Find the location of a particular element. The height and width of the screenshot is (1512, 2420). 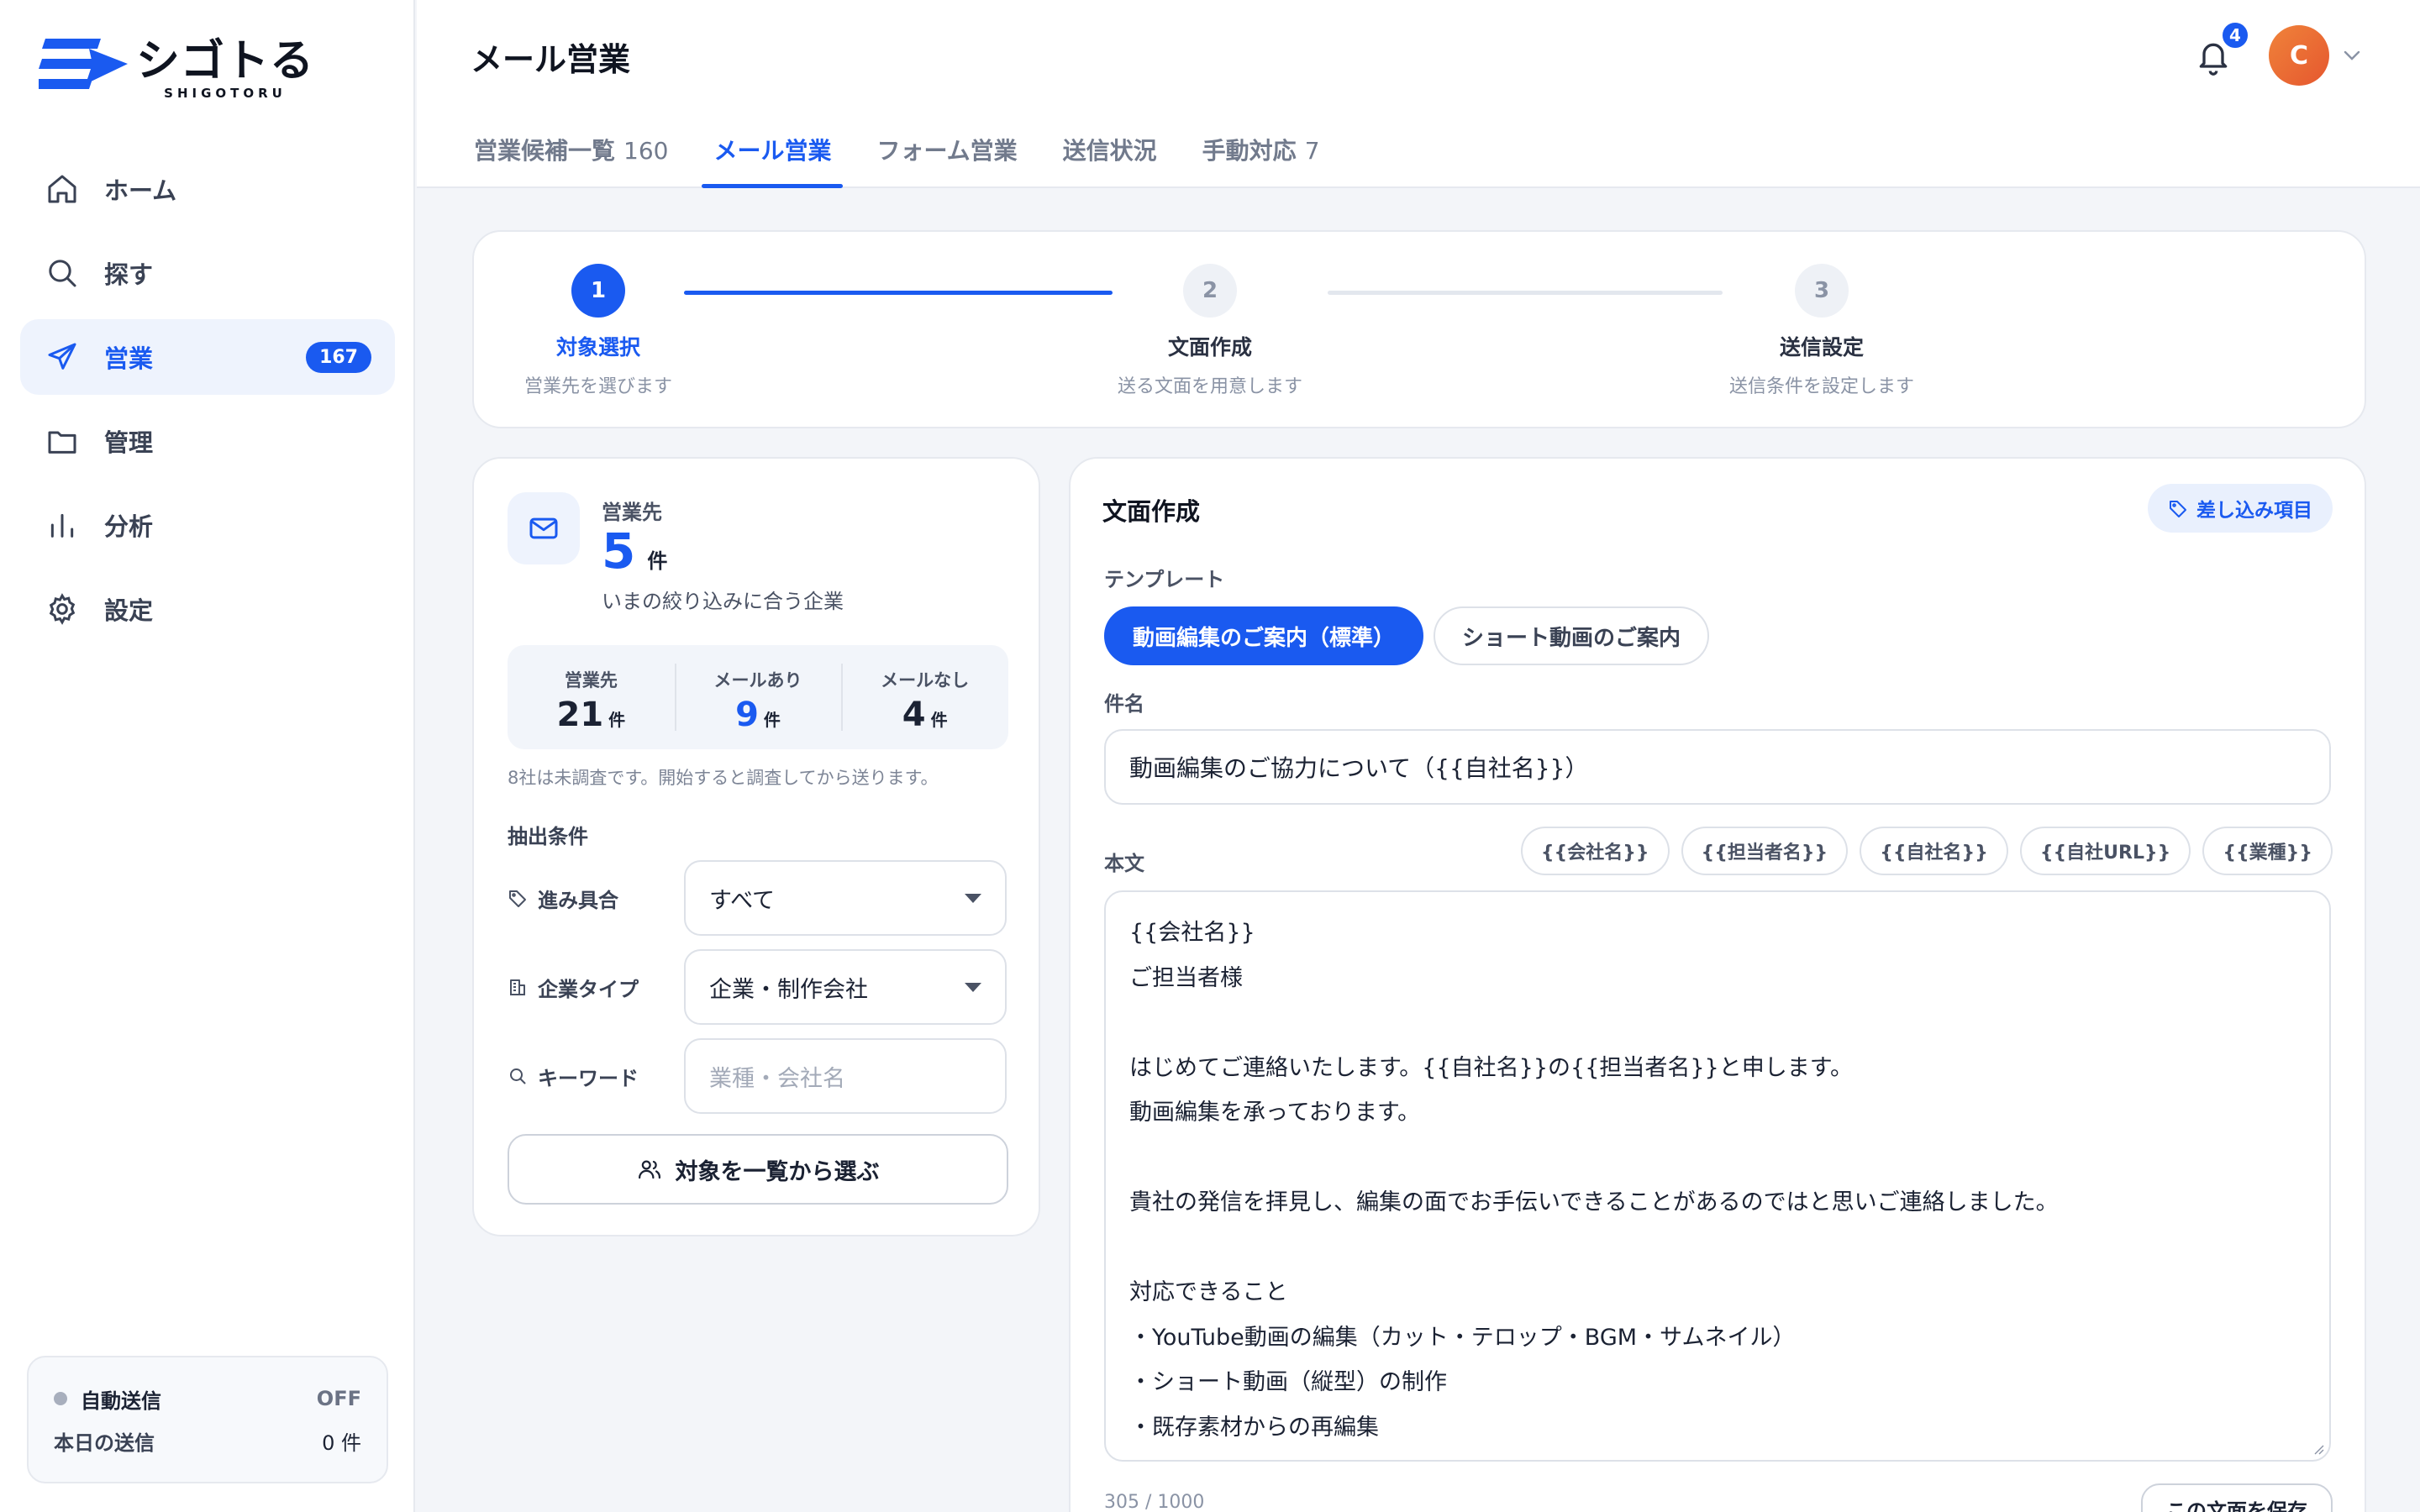

stat-without-email: メールなし 4件 is located at coordinates (925, 697).